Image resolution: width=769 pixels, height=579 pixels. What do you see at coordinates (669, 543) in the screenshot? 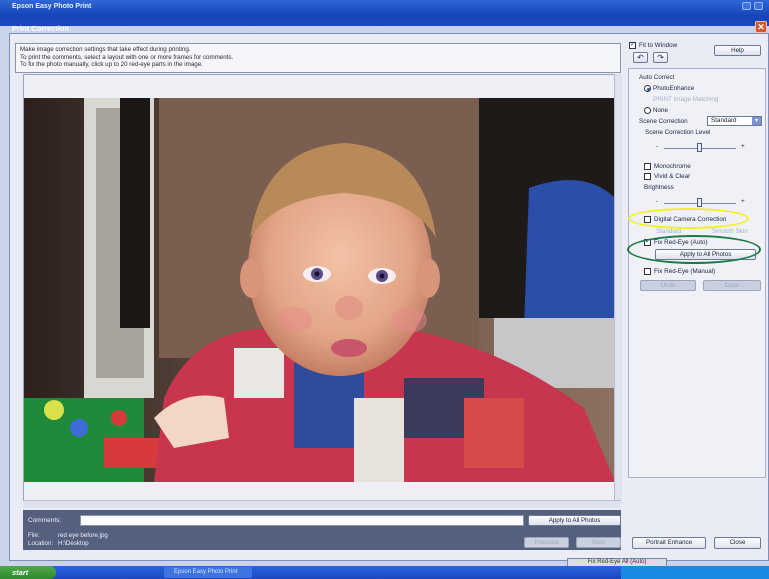
I see `portrait-enhance-button: Portrait Enhance` at bounding box center [669, 543].